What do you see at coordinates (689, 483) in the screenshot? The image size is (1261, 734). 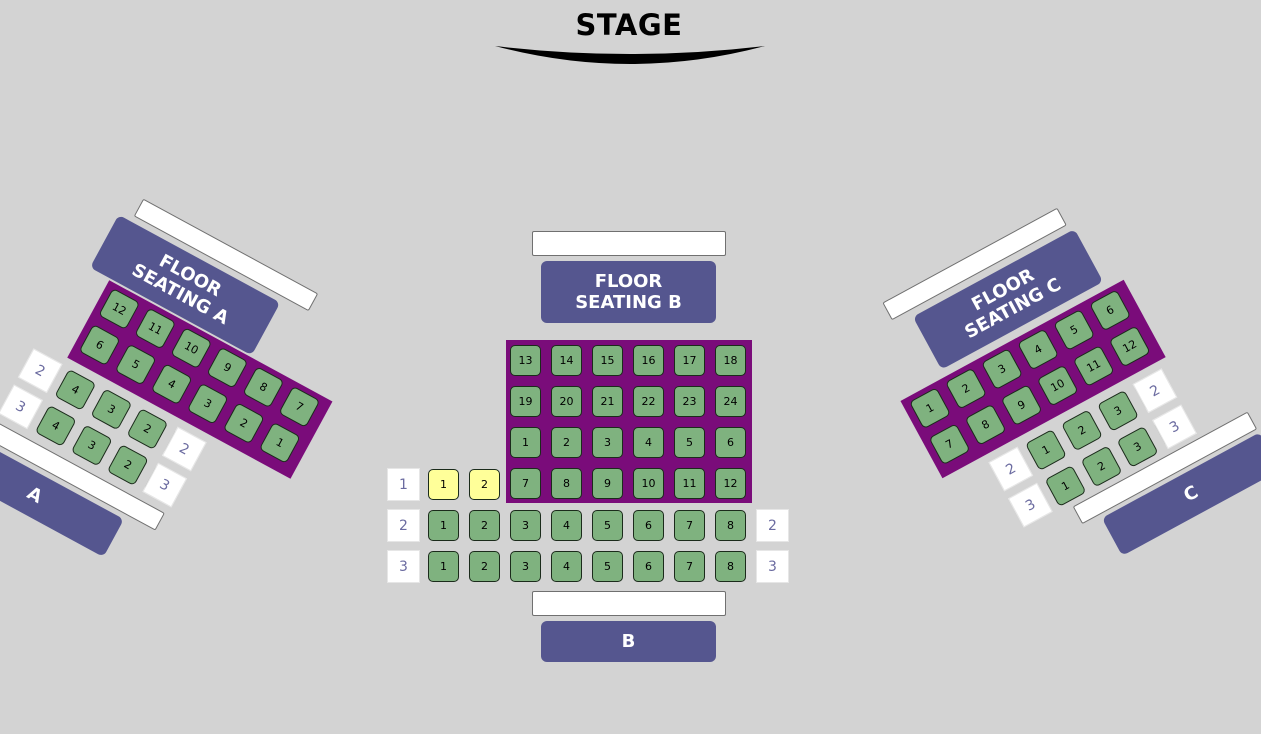 I see `seat: 11` at bounding box center [689, 483].